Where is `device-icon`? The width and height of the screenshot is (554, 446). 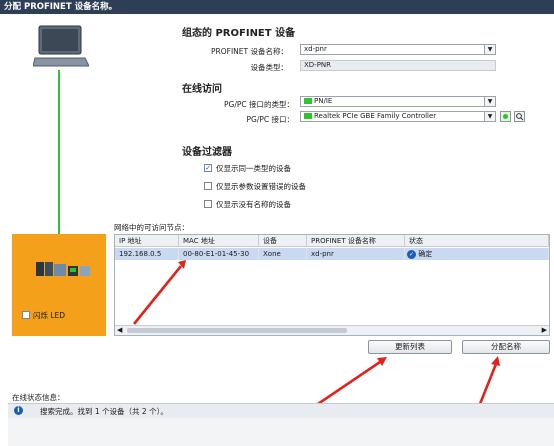
device-icon is located at coordinates (63, 269).